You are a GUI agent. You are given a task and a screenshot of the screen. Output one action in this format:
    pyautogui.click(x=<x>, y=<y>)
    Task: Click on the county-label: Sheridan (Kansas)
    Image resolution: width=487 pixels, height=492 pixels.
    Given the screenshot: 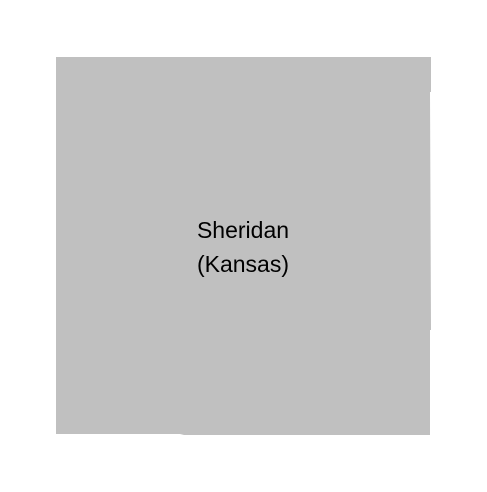 What is the action you would take?
    pyautogui.click(x=243, y=247)
    